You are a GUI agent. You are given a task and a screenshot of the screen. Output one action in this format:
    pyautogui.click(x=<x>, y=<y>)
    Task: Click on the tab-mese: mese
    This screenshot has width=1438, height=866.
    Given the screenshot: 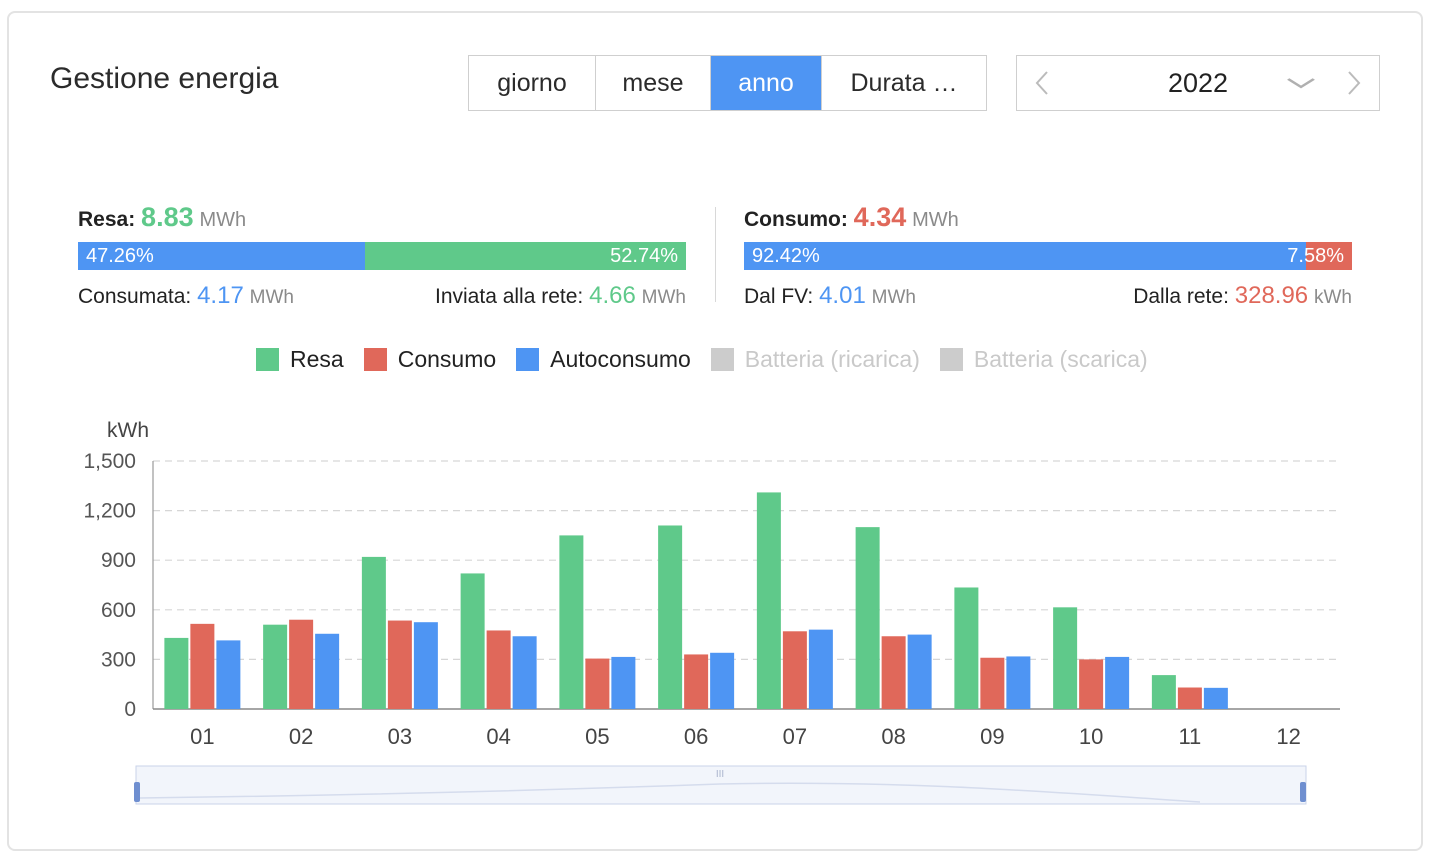 What is the action you would take?
    pyautogui.click(x=653, y=83)
    